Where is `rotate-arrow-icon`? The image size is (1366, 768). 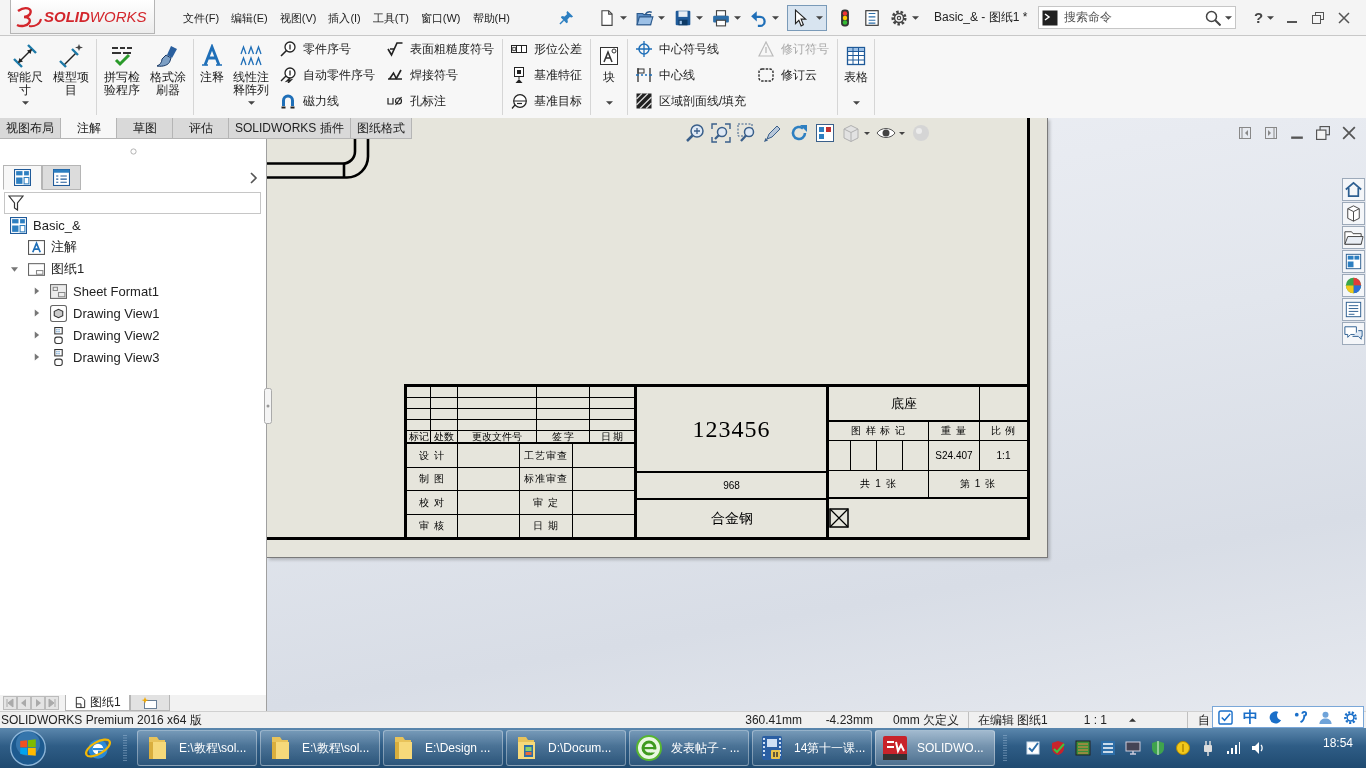
rotate-arrow-icon is located at coordinates (799, 133).